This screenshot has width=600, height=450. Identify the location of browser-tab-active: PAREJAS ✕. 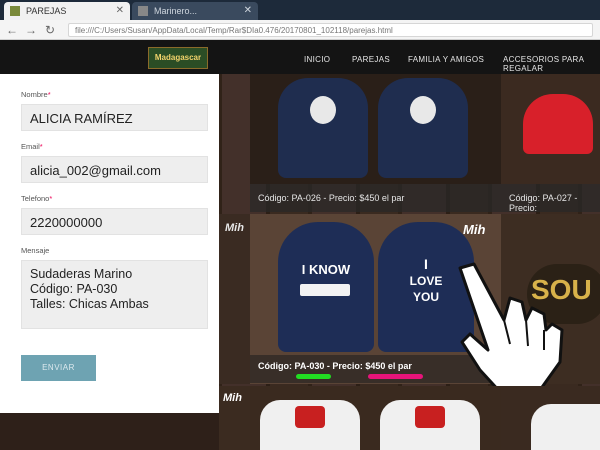
(67, 11).